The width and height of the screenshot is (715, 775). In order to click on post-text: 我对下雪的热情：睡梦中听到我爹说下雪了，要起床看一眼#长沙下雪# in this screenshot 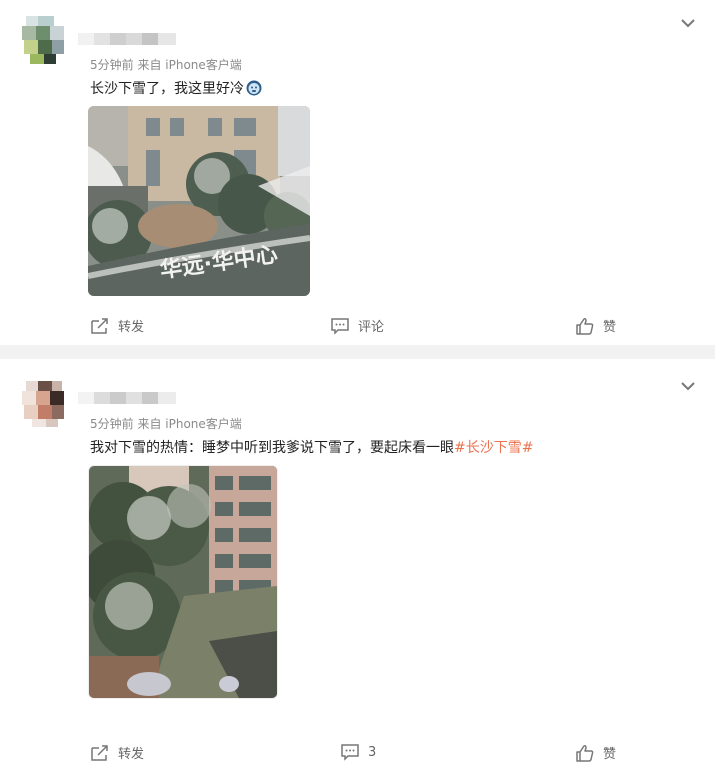, I will do `click(311, 447)`.